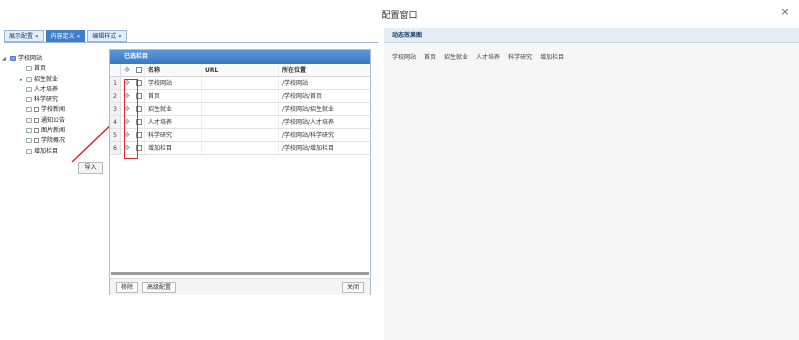  I want to click on column-header-url: URL, so click(240, 70).